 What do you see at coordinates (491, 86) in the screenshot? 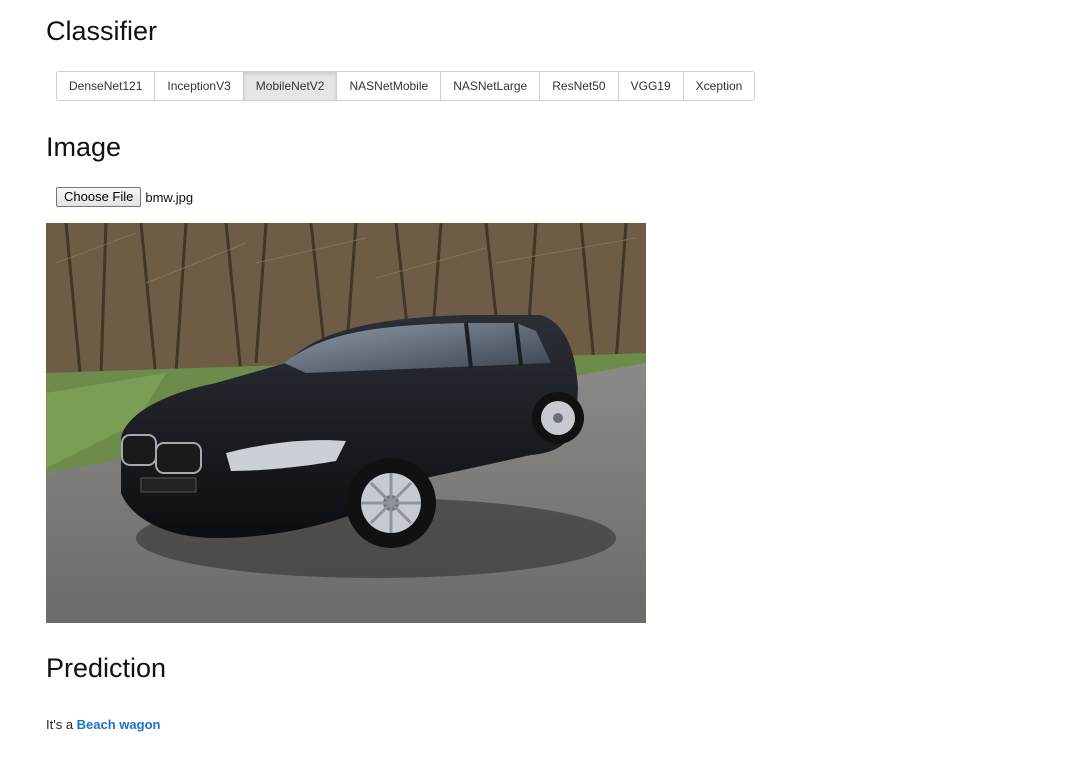
I see `option-nasnetlarge: NASNetLarge` at bounding box center [491, 86].